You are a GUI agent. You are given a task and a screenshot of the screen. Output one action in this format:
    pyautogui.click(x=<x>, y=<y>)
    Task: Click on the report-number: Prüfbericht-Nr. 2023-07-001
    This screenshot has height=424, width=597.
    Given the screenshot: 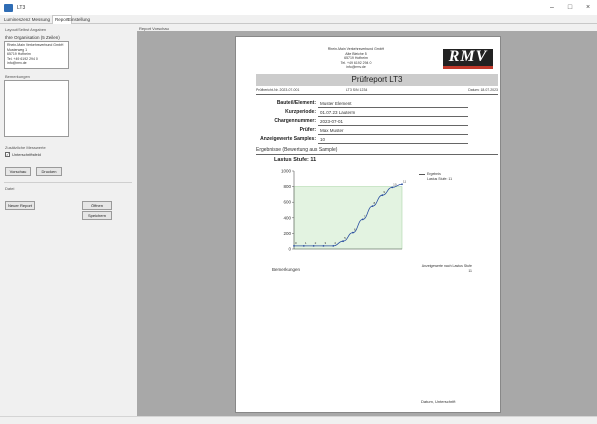 What is the action you would take?
    pyautogui.click(x=278, y=90)
    